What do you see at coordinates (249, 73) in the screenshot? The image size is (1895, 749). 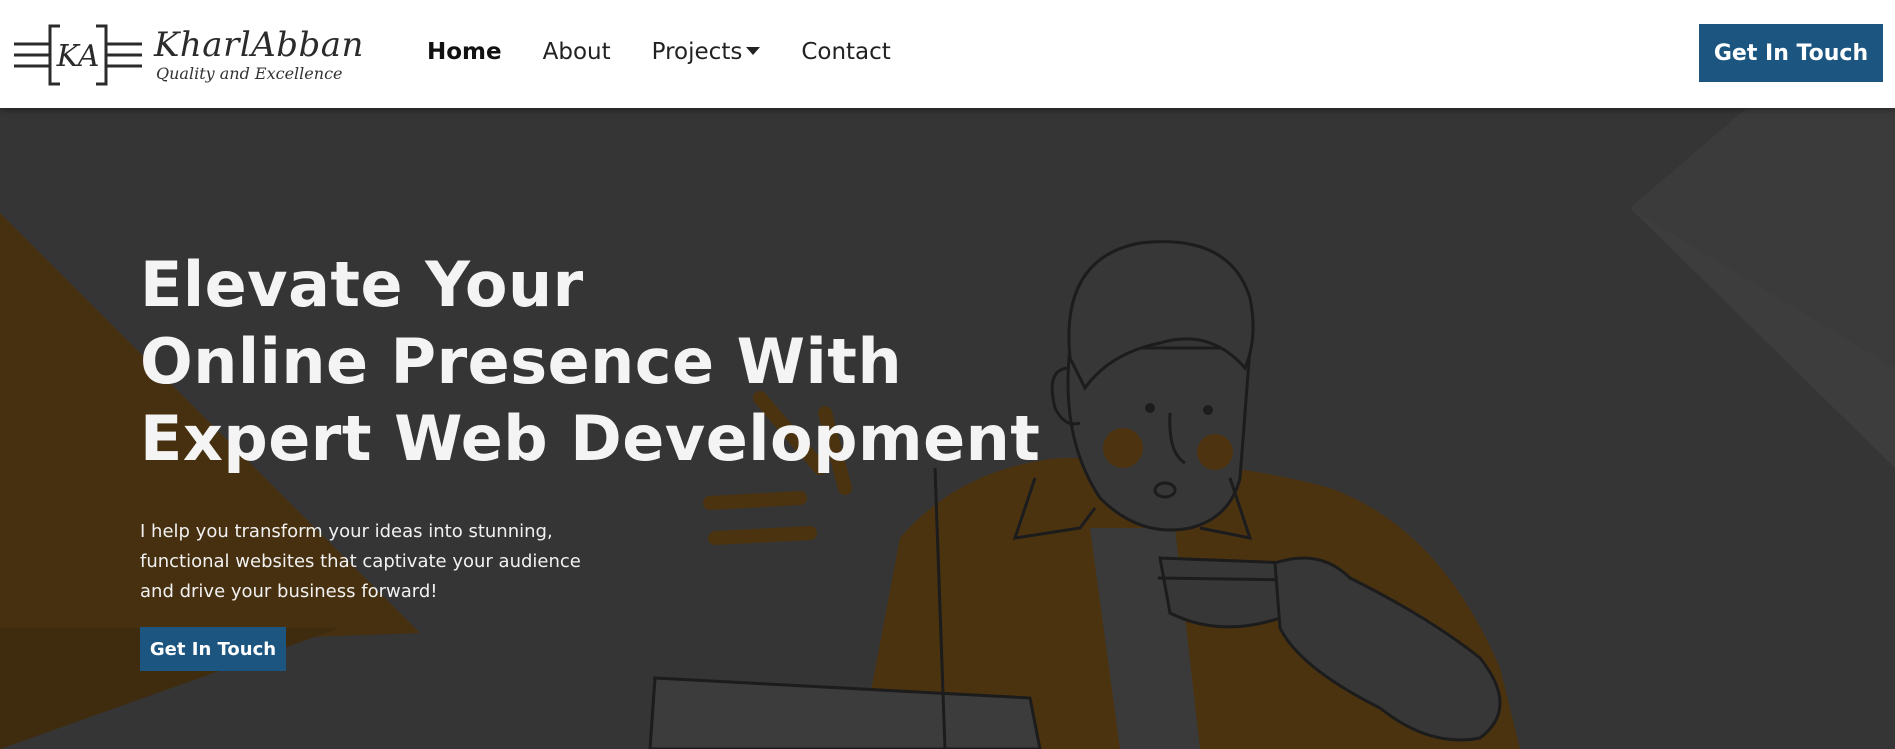 I see `brand-tagline: Quality and Excellence` at bounding box center [249, 73].